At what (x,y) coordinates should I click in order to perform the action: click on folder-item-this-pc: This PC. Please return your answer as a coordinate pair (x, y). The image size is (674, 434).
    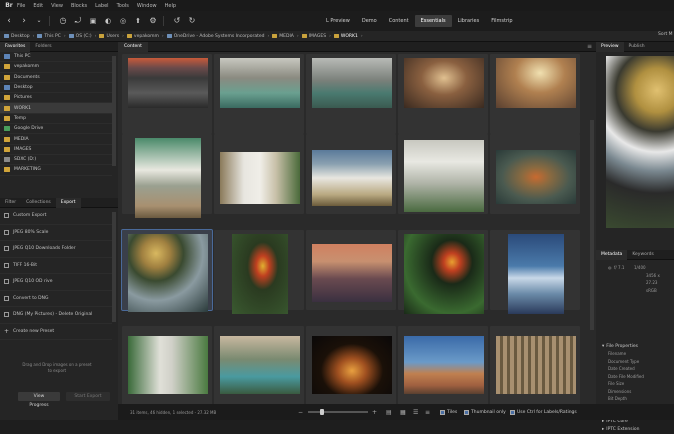
    Looking at the image, I should click on (56, 57).